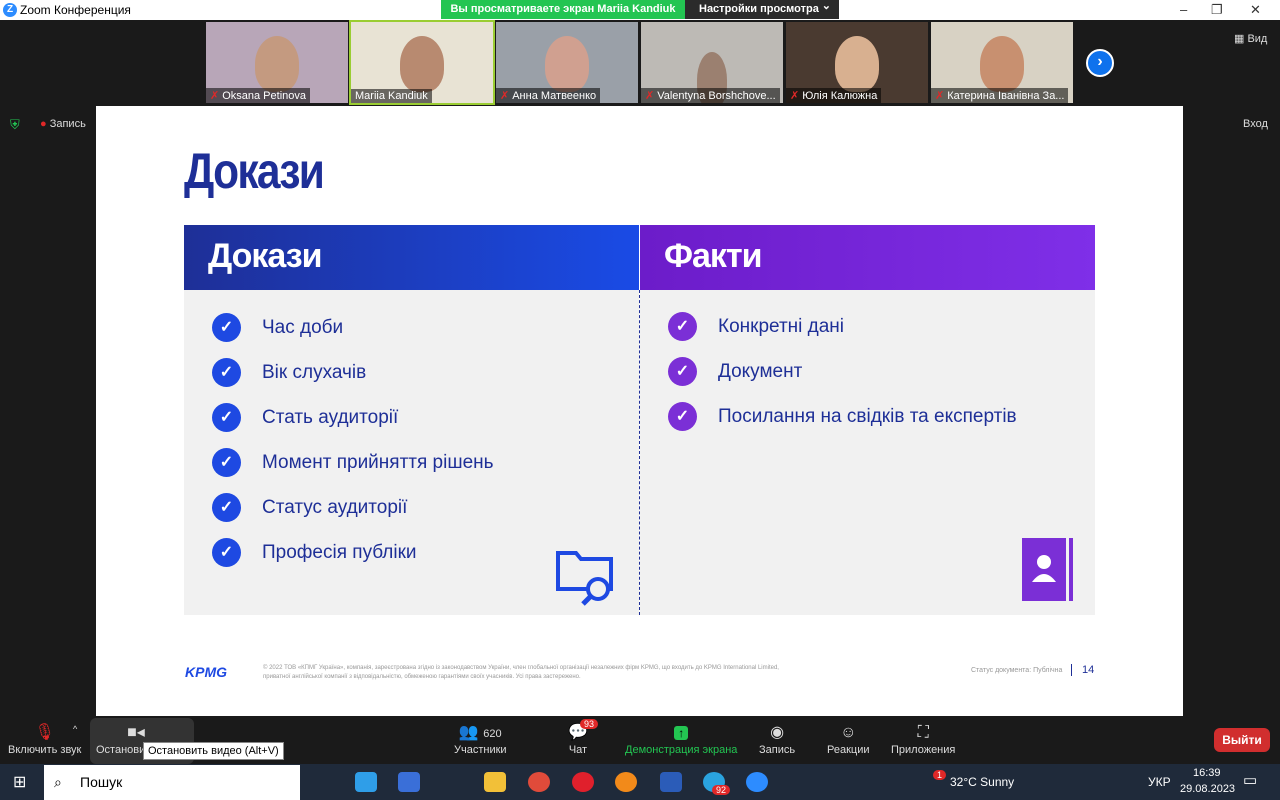 The width and height of the screenshot is (1280, 800). What do you see at coordinates (409, 782) in the screenshot?
I see `app-icon` at bounding box center [409, 782].